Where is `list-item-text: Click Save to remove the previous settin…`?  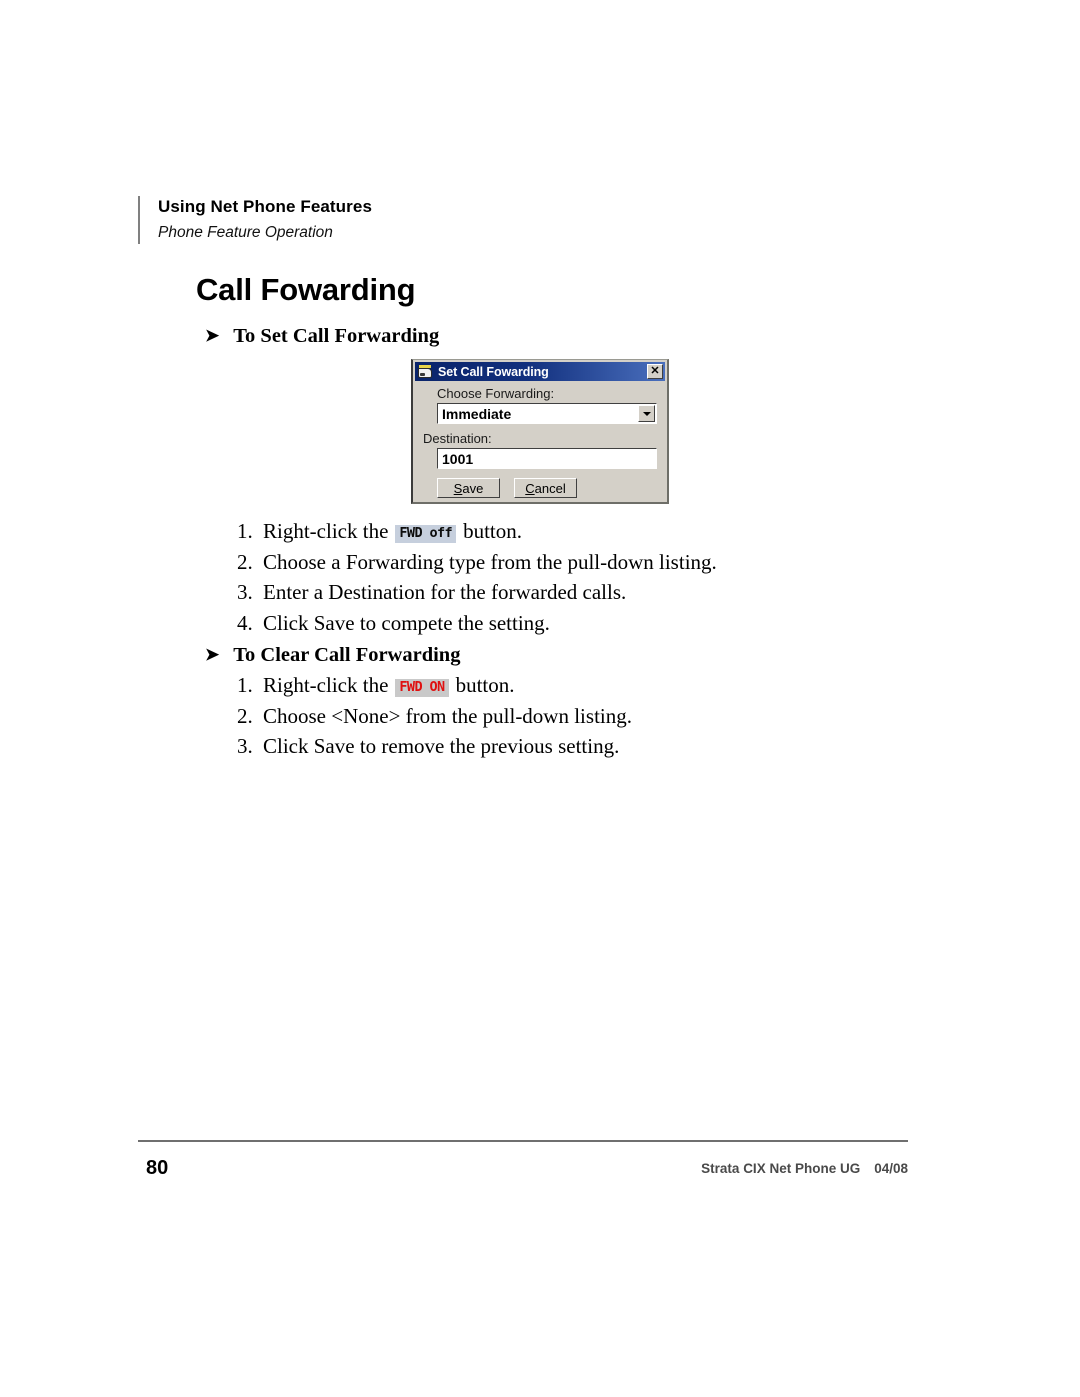 list-item-text: Click Save to remove the previous settin… is located at coordinates (441, 746).